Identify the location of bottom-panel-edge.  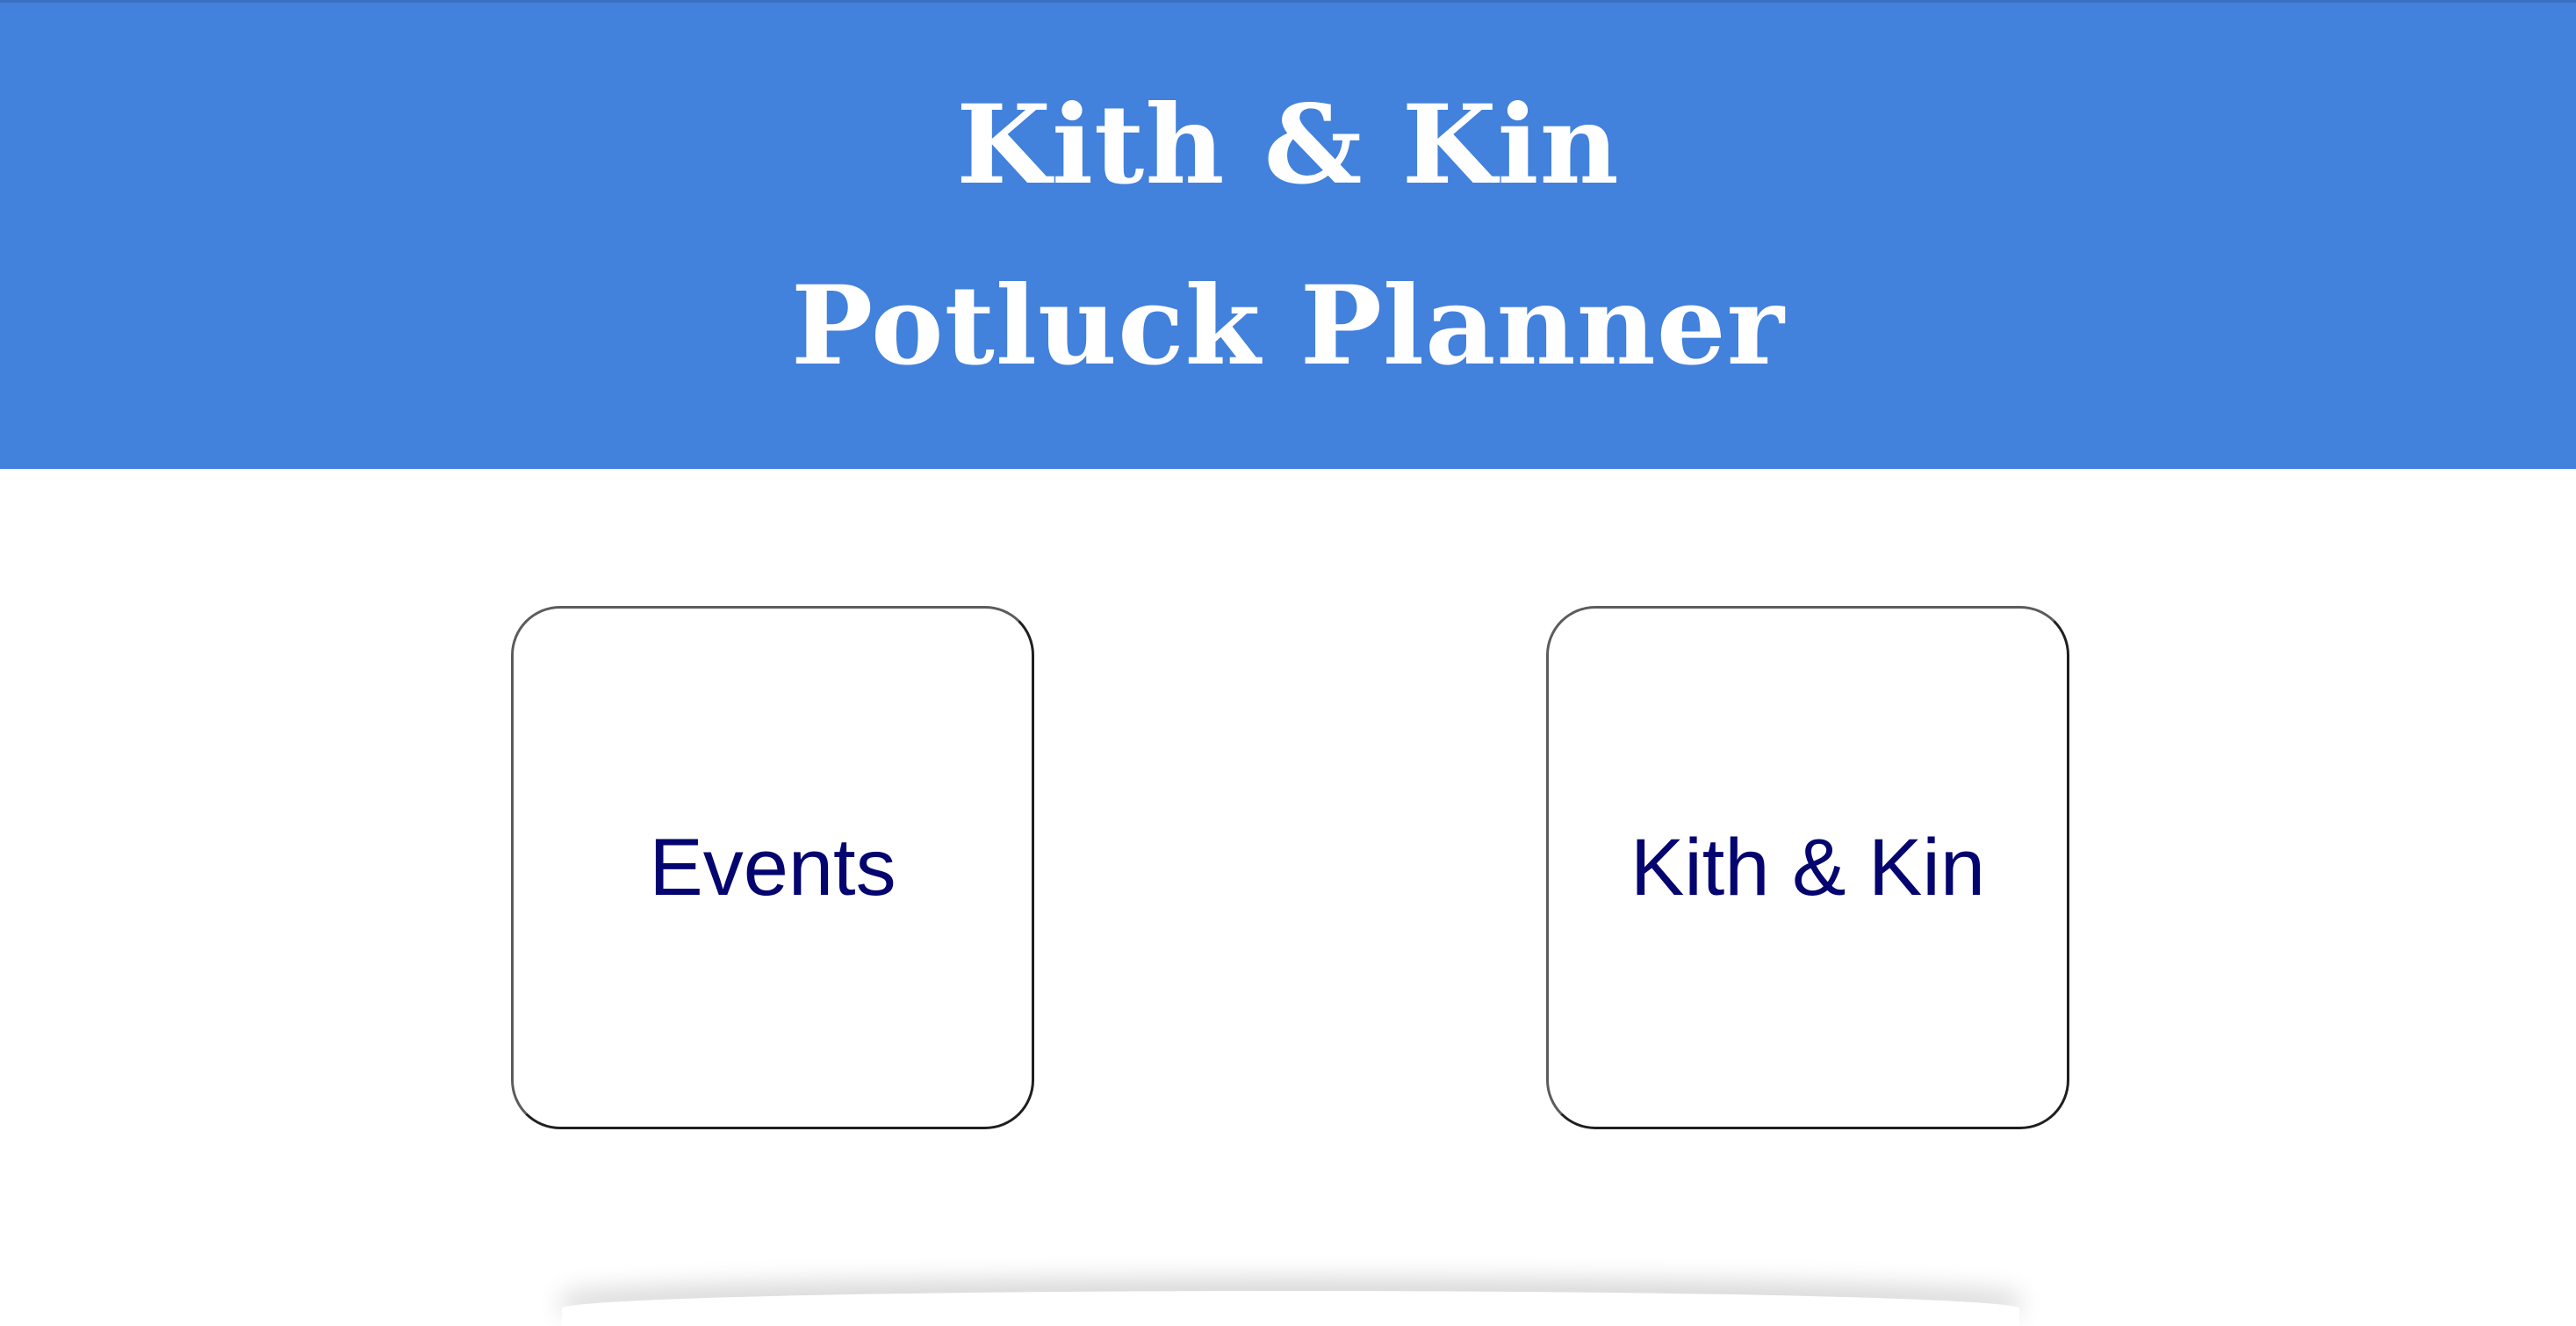
(1290, 1308).